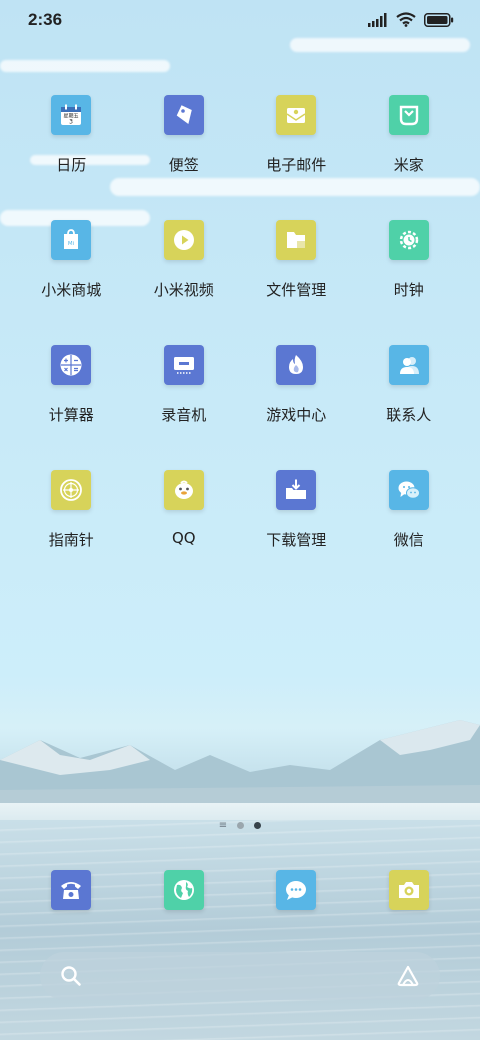 Image resolution: width=480 pixels, height=1040 pixels. I want to click on app-mi-video: 小米视频, so click(184, 282).